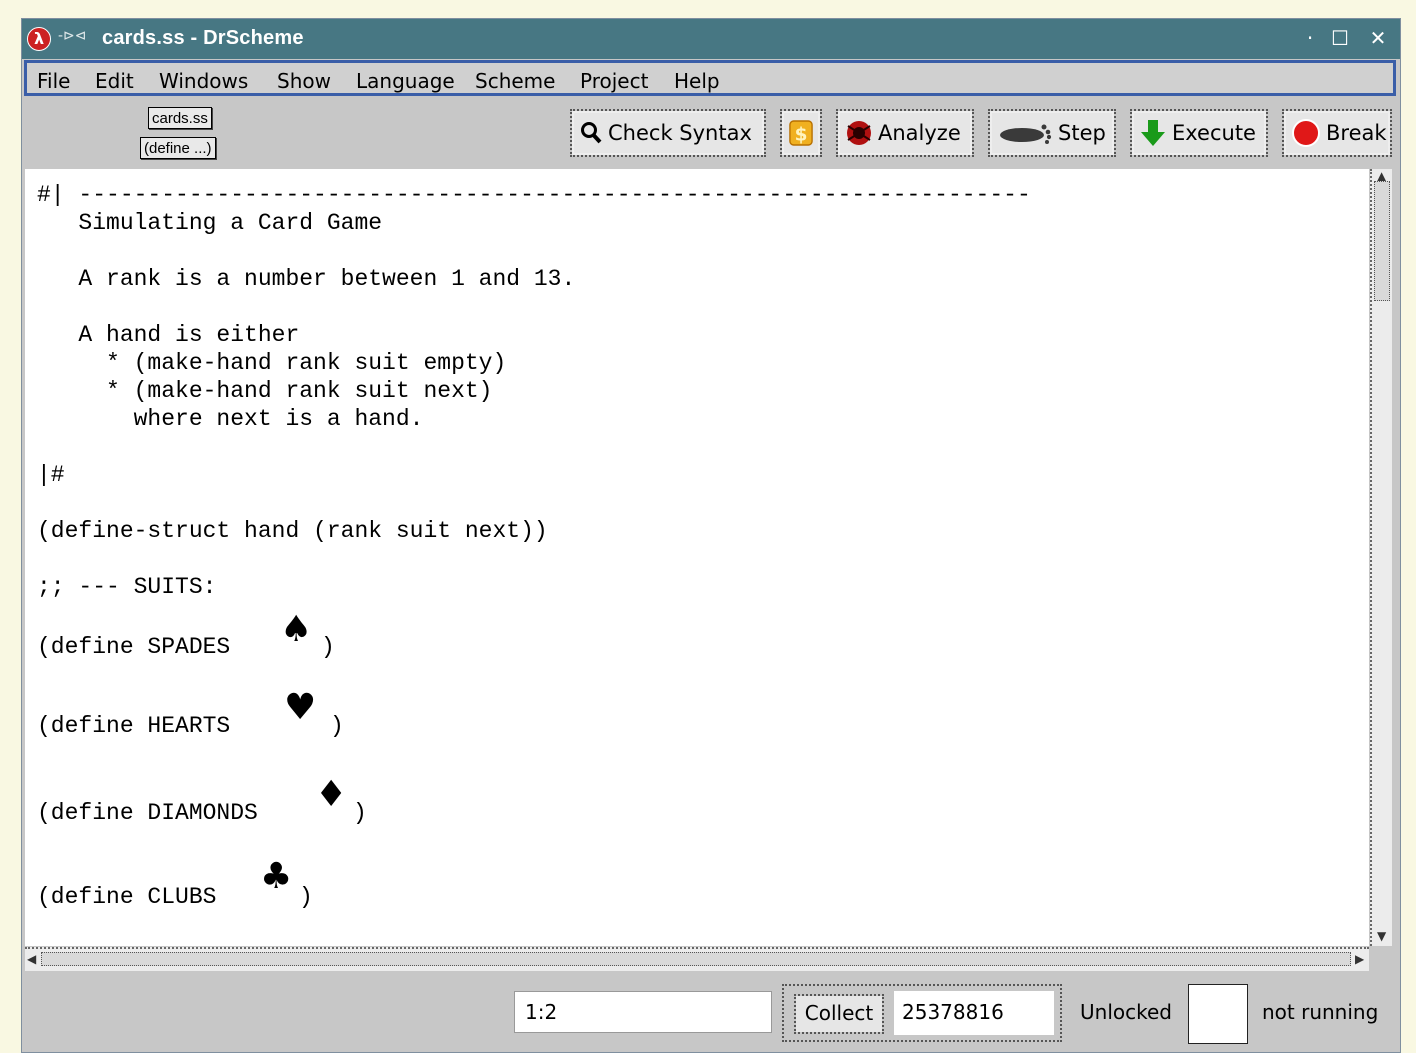 The image size is (1416, 1053). Describe the element at coordinates (680, 133) in the screenshot. I see `check-syntax-label: Check Syntax` at that location.